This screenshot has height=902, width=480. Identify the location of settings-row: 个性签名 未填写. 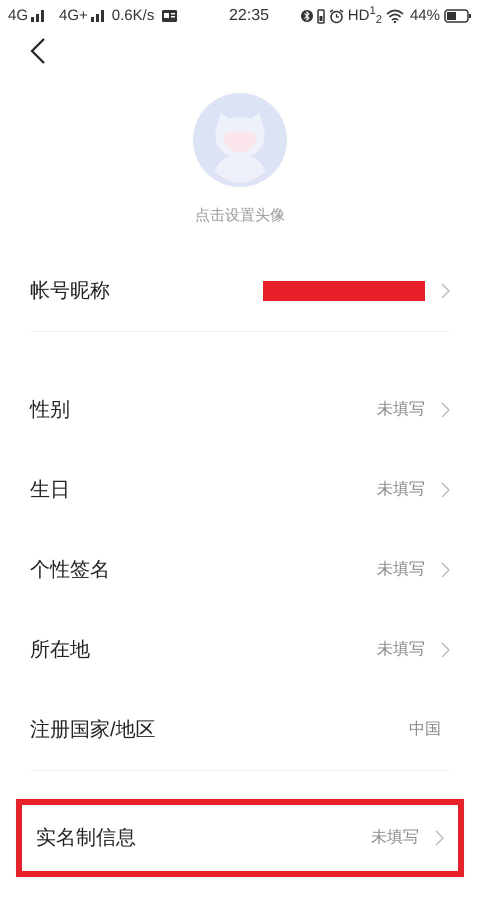
(240, 570).